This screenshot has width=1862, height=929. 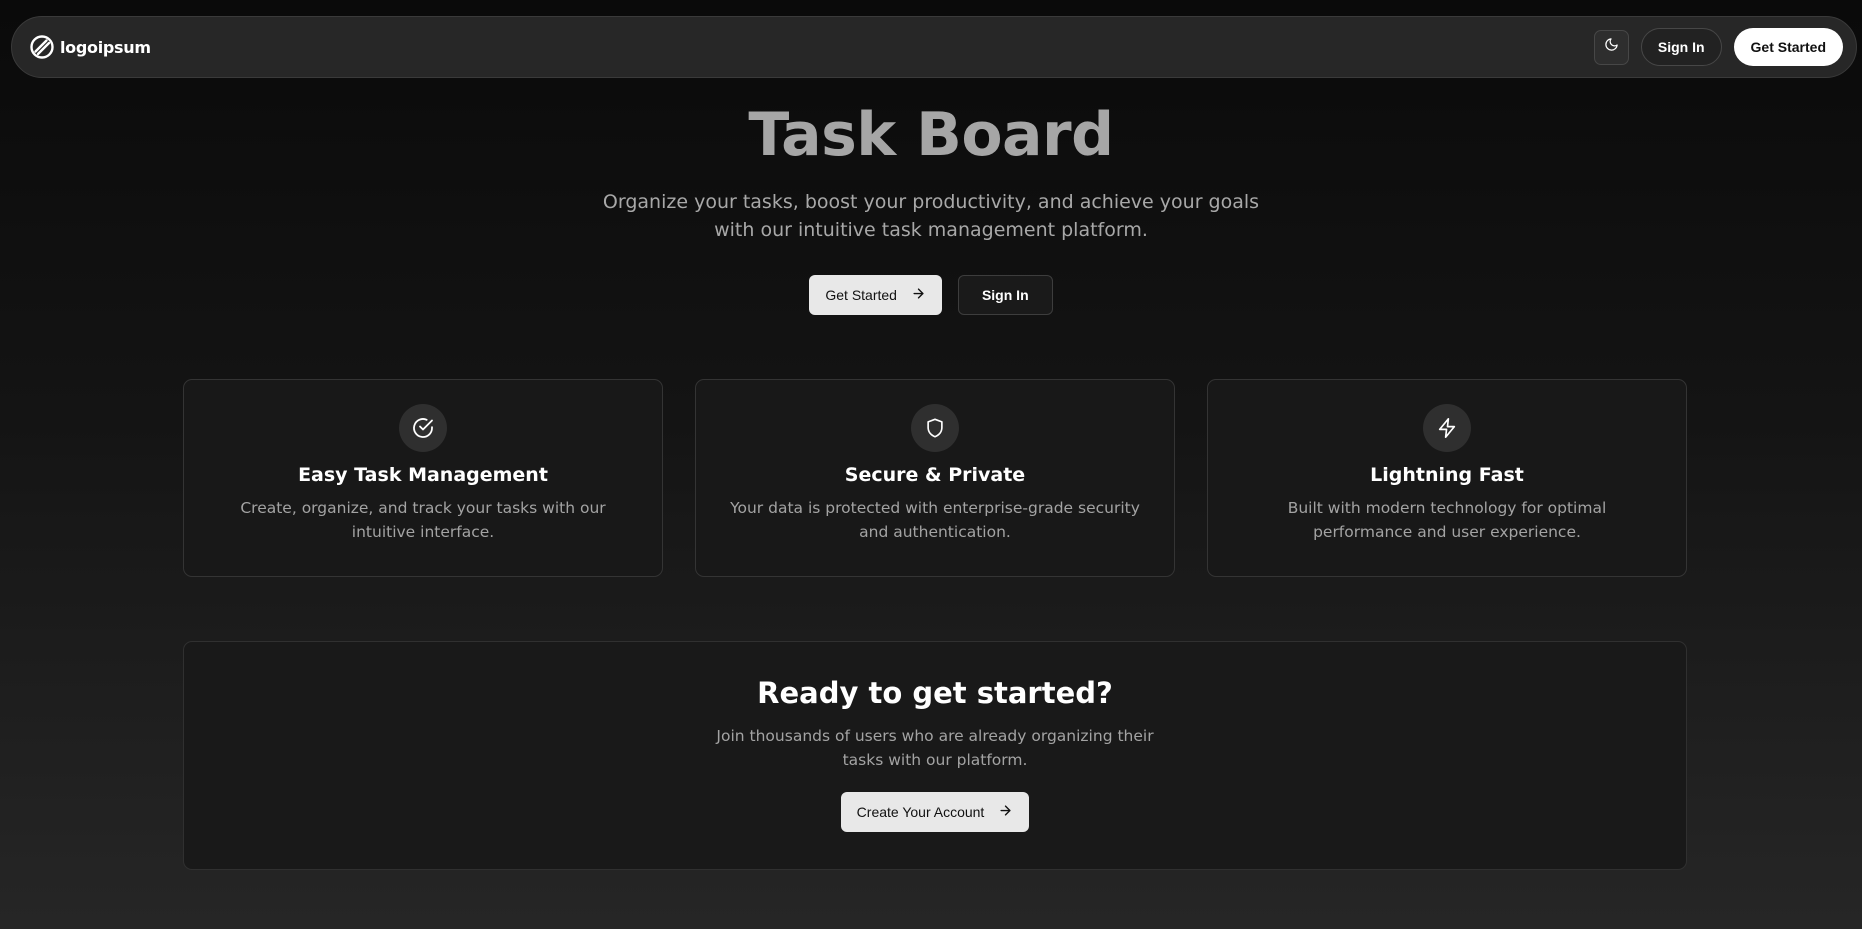 I want to click on logoipsum-icon, so click(x=42, y=47).